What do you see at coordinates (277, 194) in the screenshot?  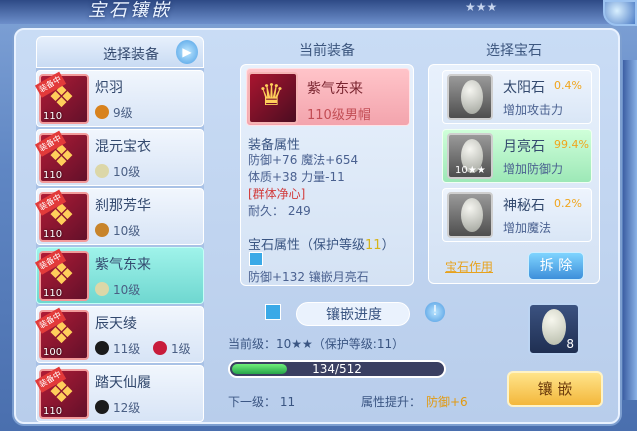 I see `equipment-special-effect: [群体净心]` at bounding box center [277, 194].